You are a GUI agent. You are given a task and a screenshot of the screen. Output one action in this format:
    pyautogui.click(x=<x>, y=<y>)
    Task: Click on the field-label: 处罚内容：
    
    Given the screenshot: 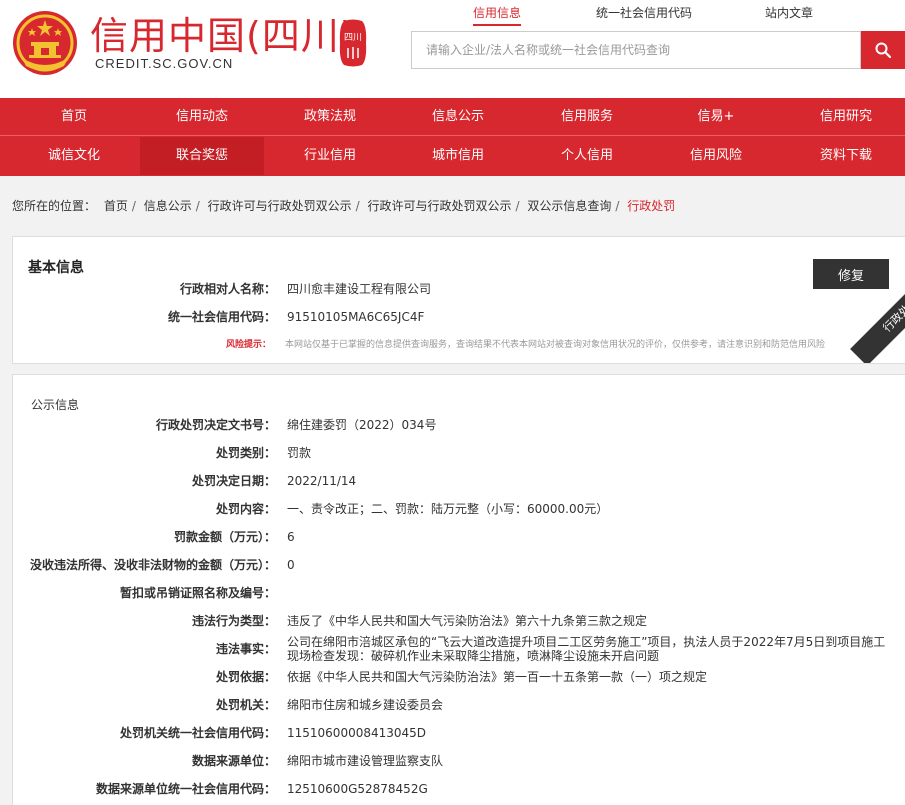 What is the action you would take?
    pyautogui.click(x=245, y=509)
    